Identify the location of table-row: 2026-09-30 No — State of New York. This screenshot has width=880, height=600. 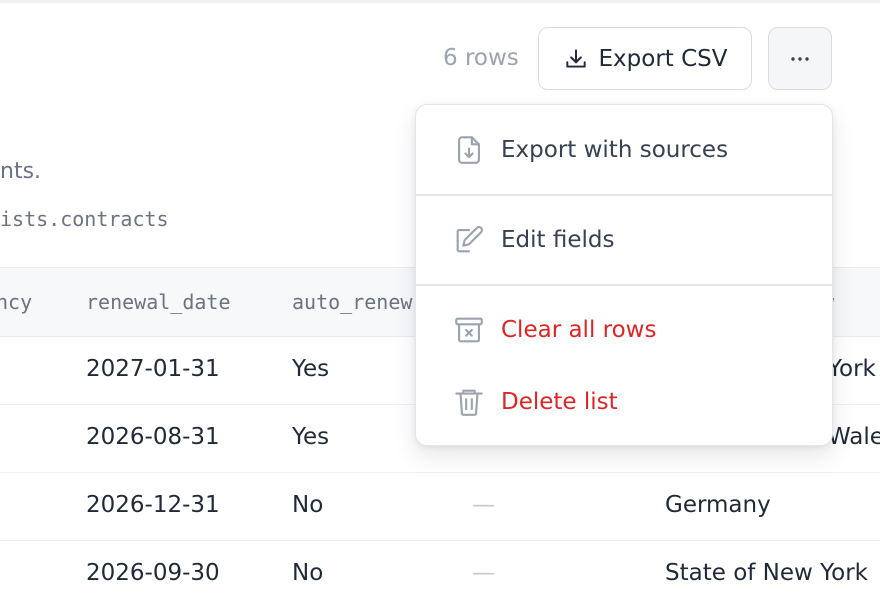
(440, 570).